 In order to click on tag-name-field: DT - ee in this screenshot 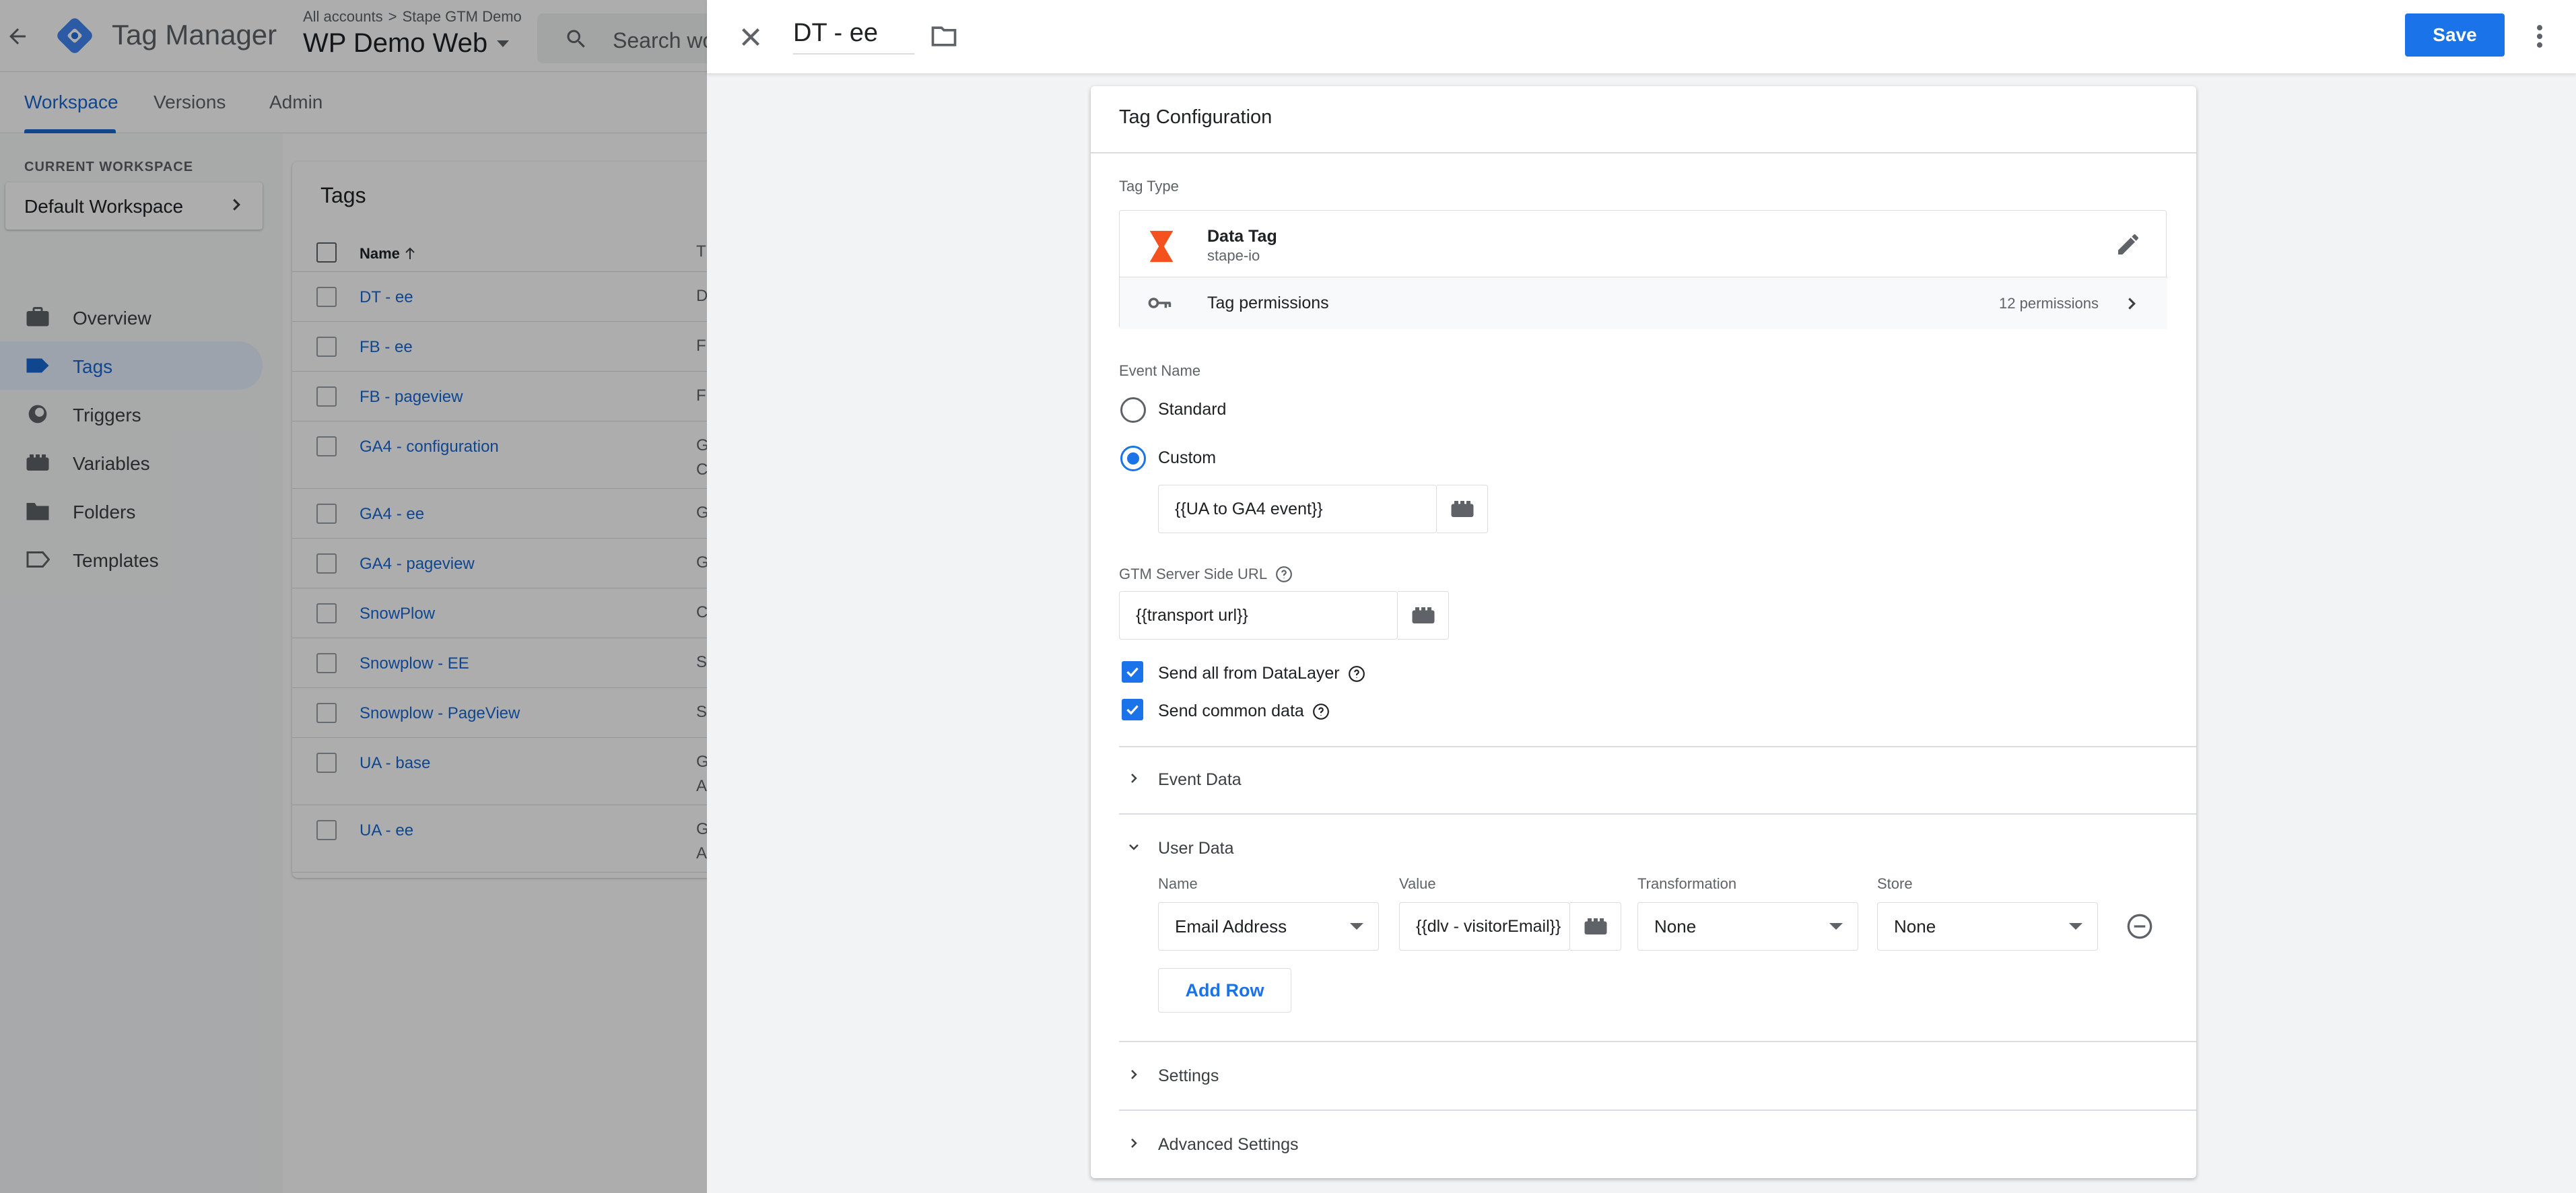, I will do `click(854, 37)`.